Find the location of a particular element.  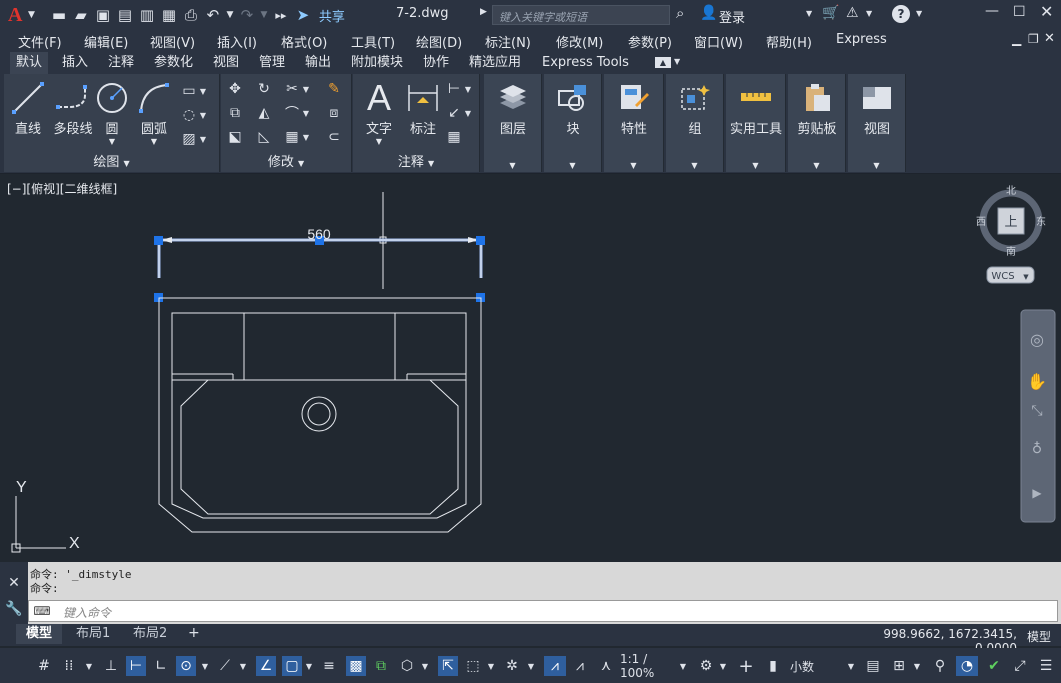

compass-north: 北 is located at coordinates (1011, 191).